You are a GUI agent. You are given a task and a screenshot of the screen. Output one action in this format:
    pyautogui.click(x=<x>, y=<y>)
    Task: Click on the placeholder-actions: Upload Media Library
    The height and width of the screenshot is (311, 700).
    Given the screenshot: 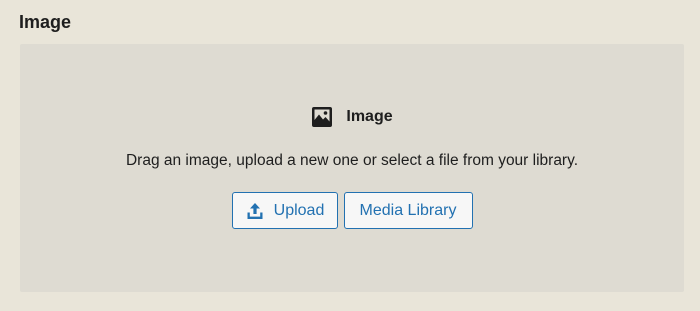 What is the action you would take?
    pyautogui.click(x=352, y=210)
    